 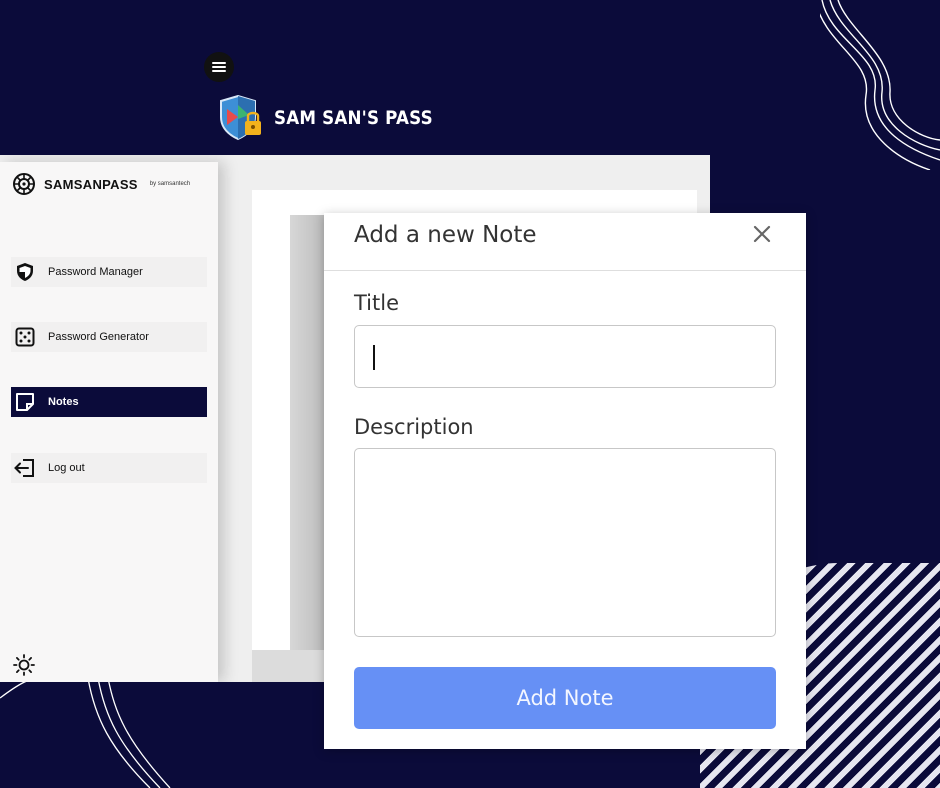 I want to click on sidebar-item-password-manager: Password Manager, so click(x=109, y=272).